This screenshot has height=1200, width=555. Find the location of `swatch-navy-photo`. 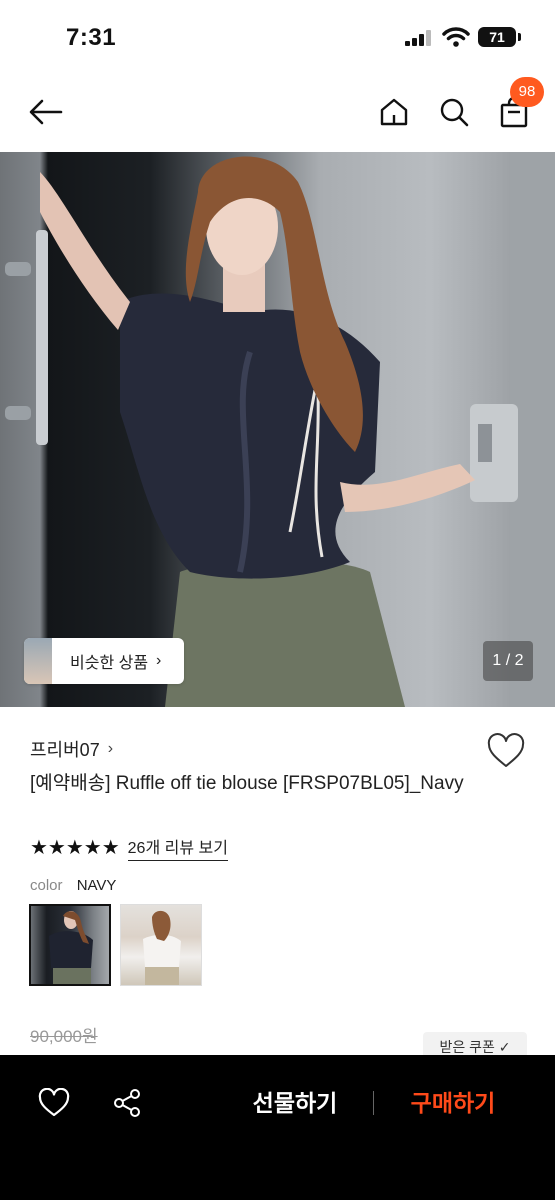

swatch-navy-photo is located at coordinates (71, 947).